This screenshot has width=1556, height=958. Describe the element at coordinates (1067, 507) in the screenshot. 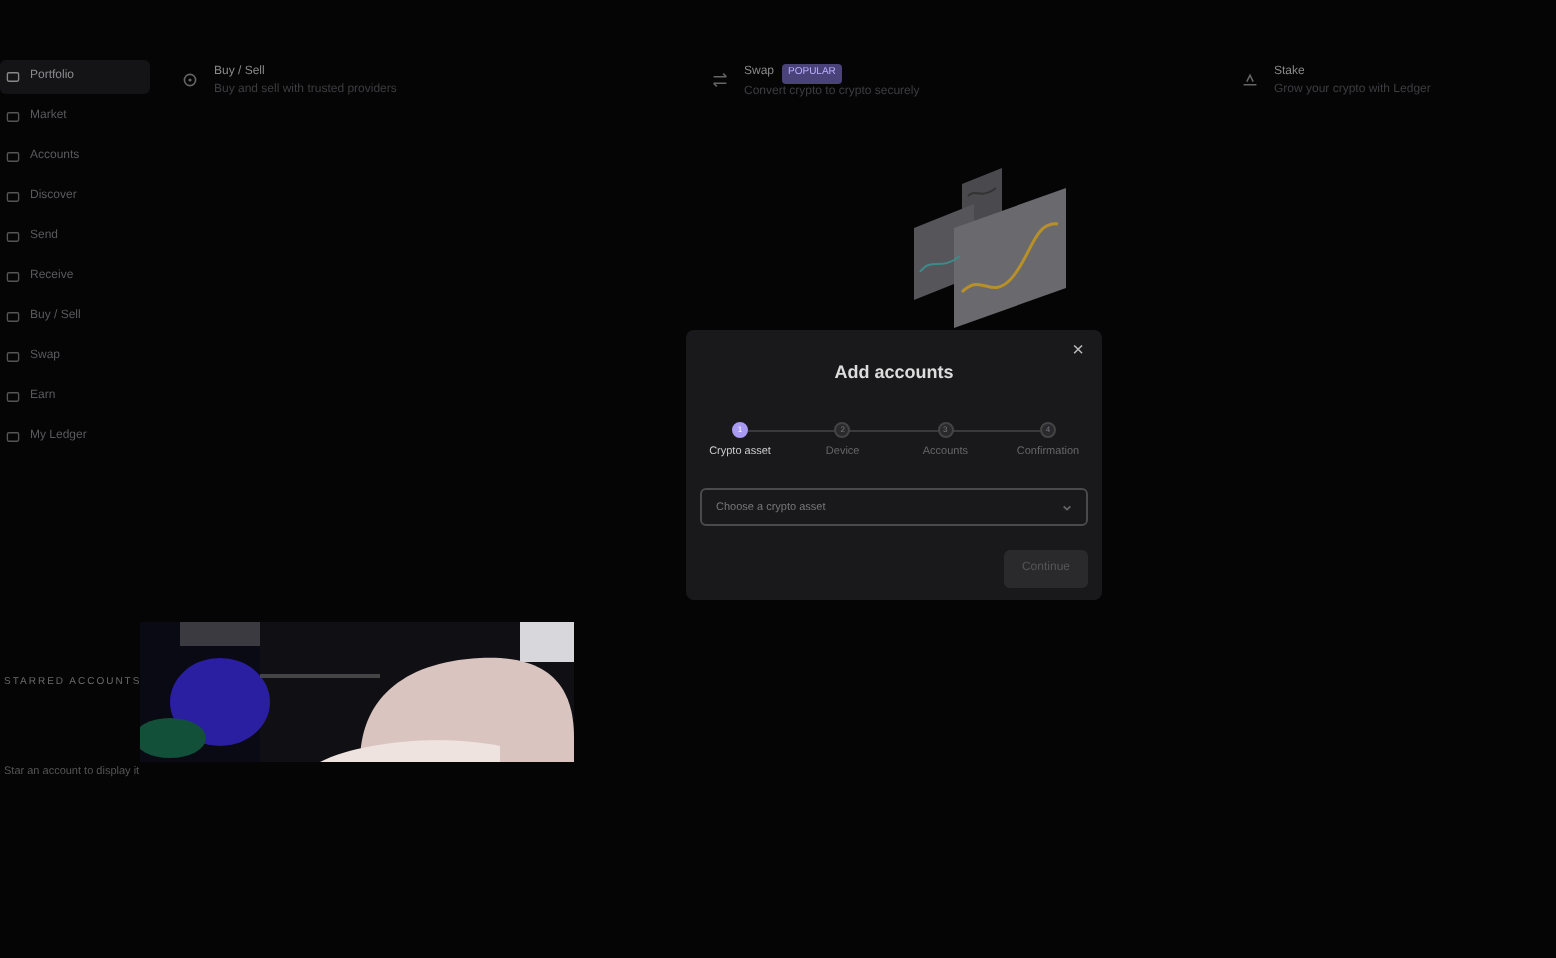

I see `chevron-down-icon` at that location.